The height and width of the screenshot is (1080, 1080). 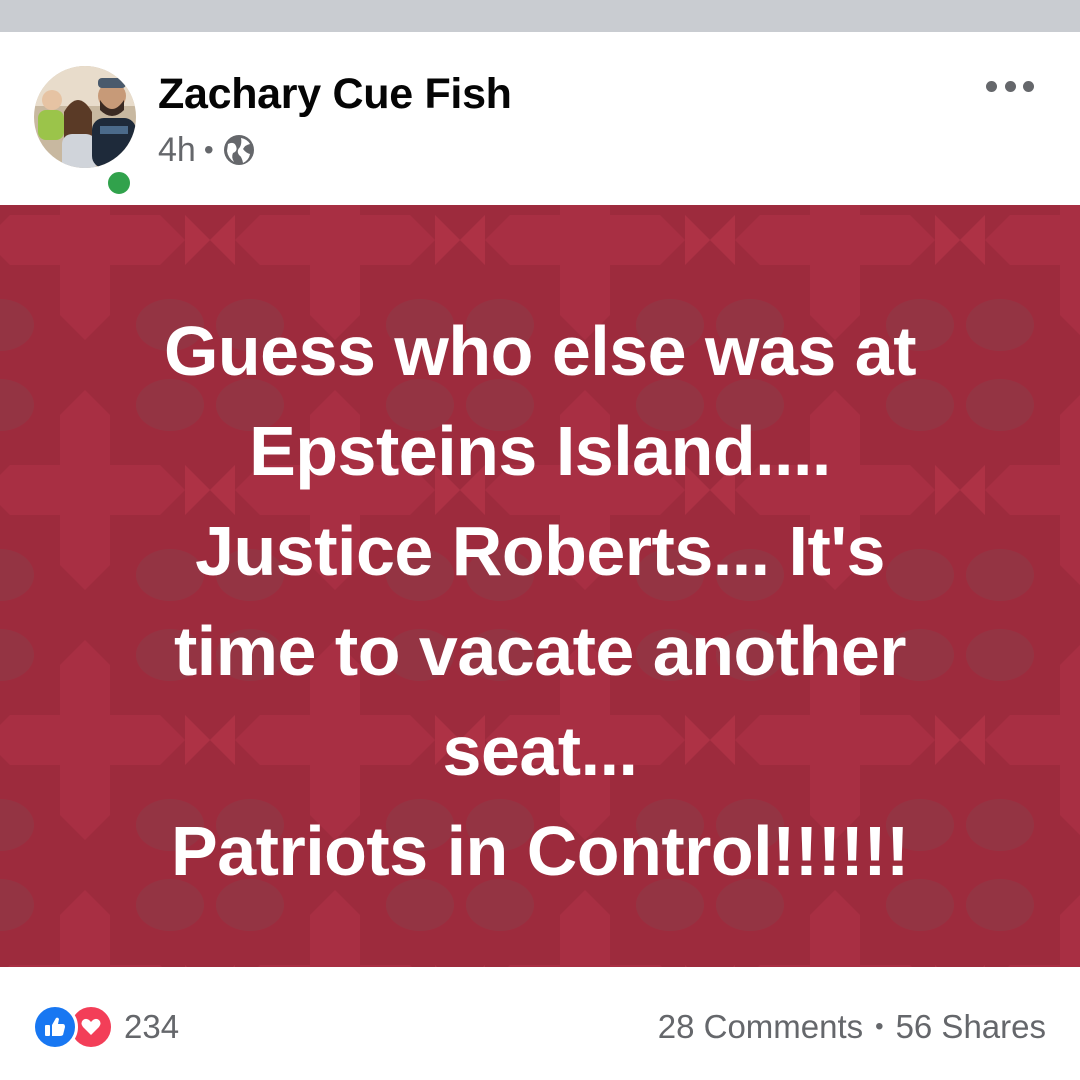 I want to click on like-icon, so click(x=55, y=1027).